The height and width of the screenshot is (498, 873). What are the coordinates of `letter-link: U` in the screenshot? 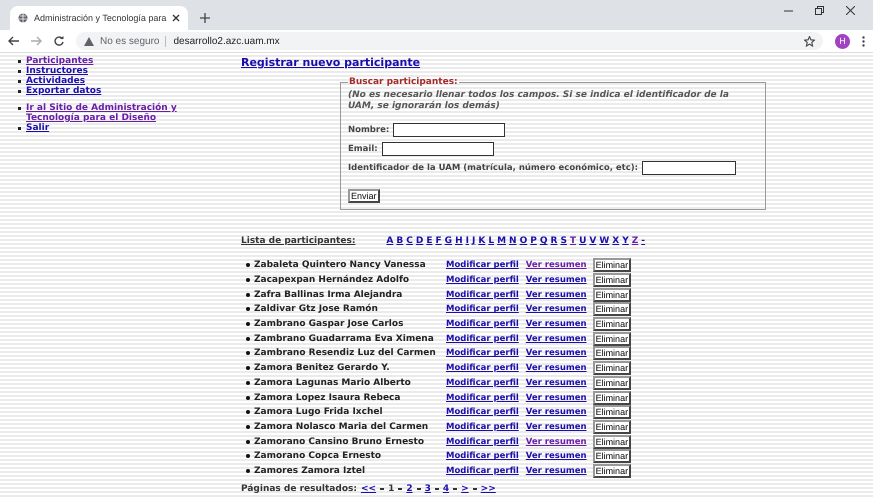 It's located at (582, 241).